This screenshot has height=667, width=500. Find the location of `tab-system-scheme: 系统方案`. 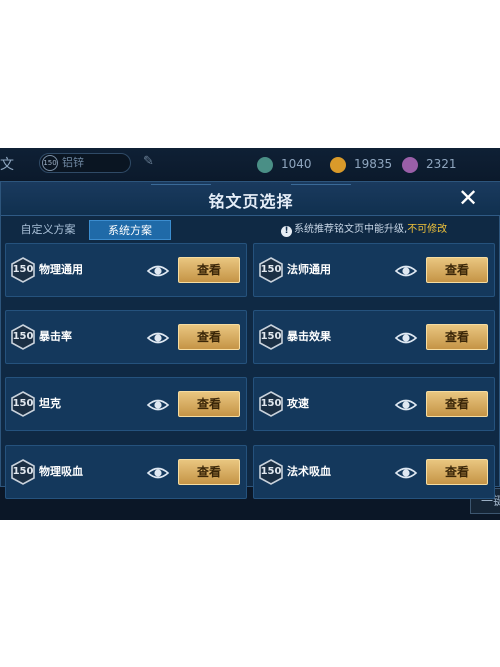

tab-system-scheme: 系统方案 is located at coordinates (130, 230).